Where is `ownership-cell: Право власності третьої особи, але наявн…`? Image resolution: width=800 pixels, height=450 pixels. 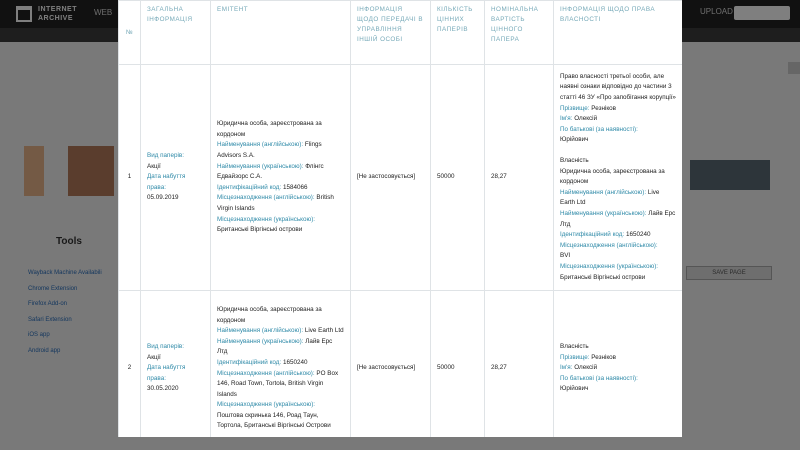 ownership-cell: Право власності третьої особи, але наявн… is located at coordinates (617, 177).